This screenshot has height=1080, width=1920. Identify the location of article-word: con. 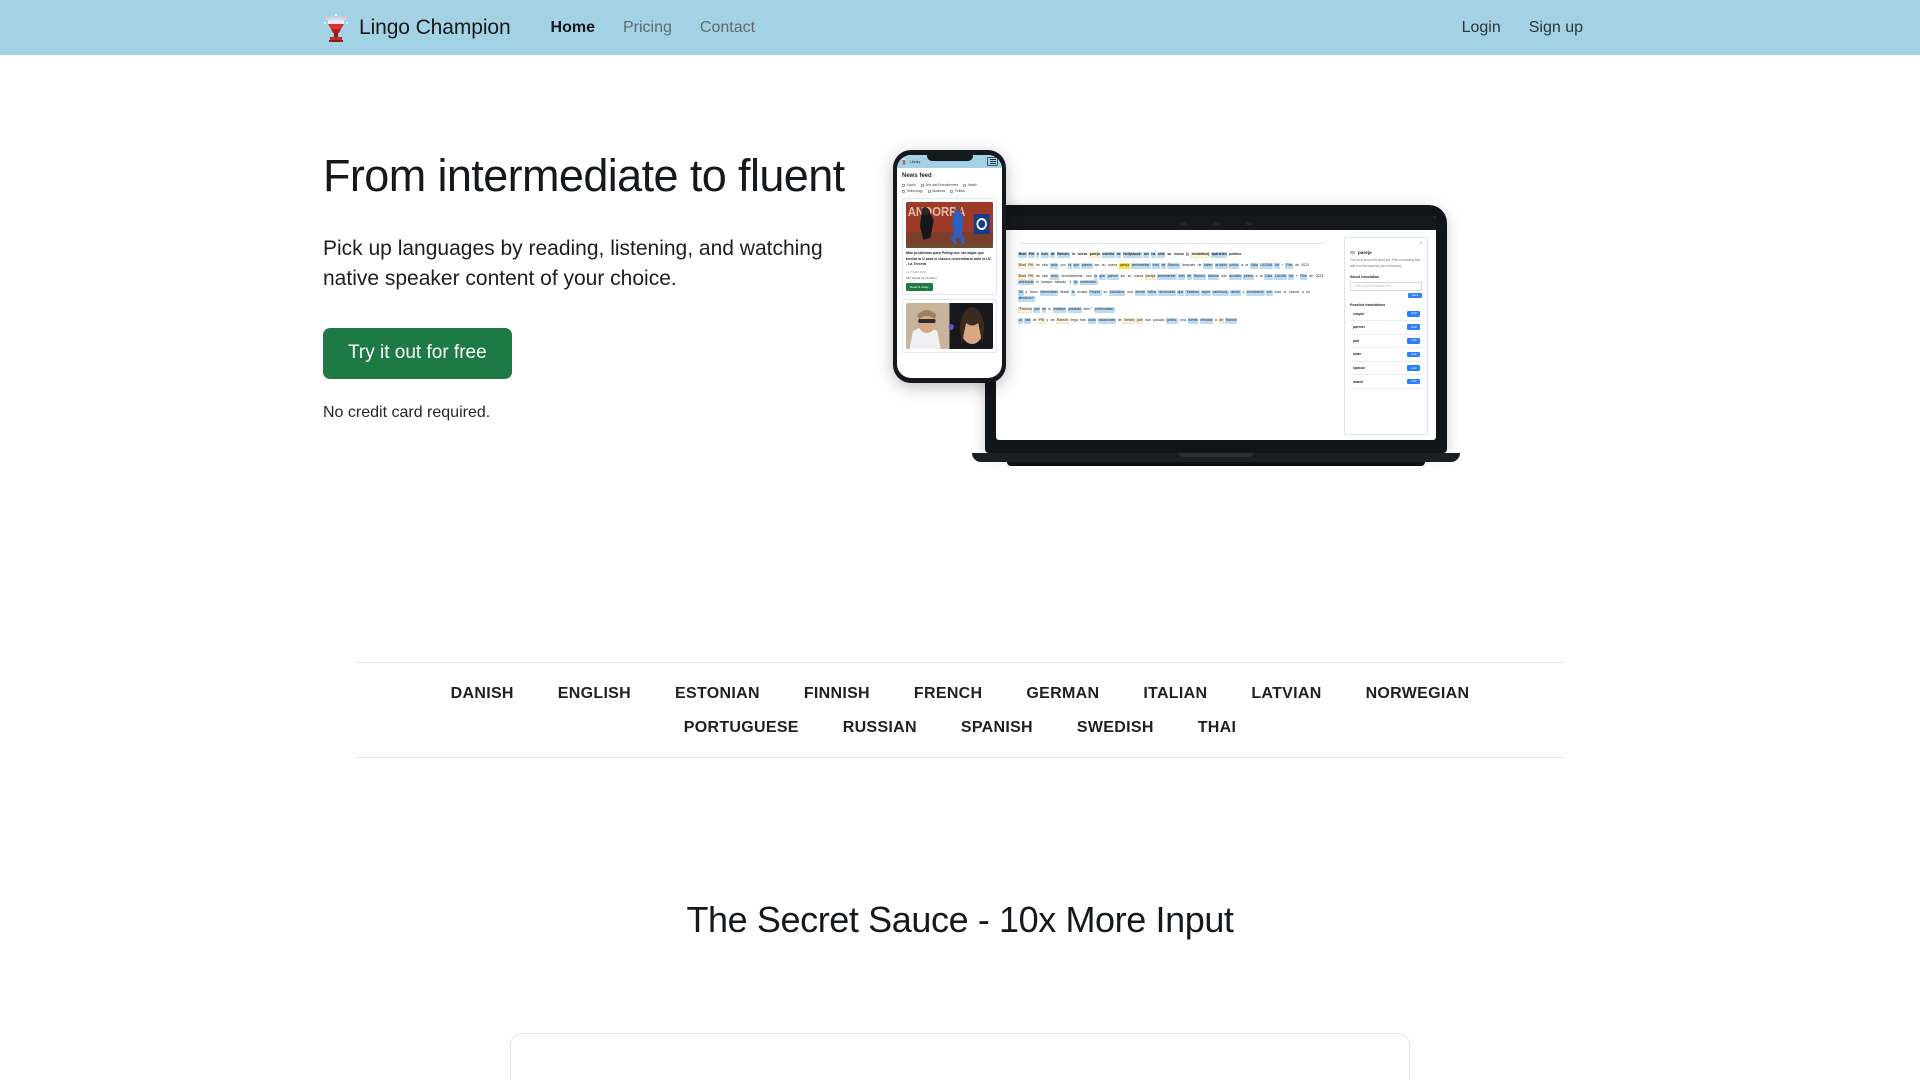
(1063, 266).